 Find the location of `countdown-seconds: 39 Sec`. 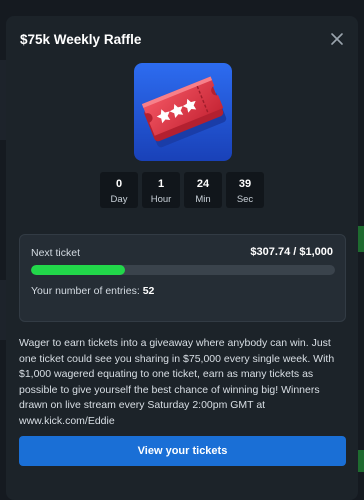

countdown-seconds: 39 Sec is located at coordinates (245, 190).